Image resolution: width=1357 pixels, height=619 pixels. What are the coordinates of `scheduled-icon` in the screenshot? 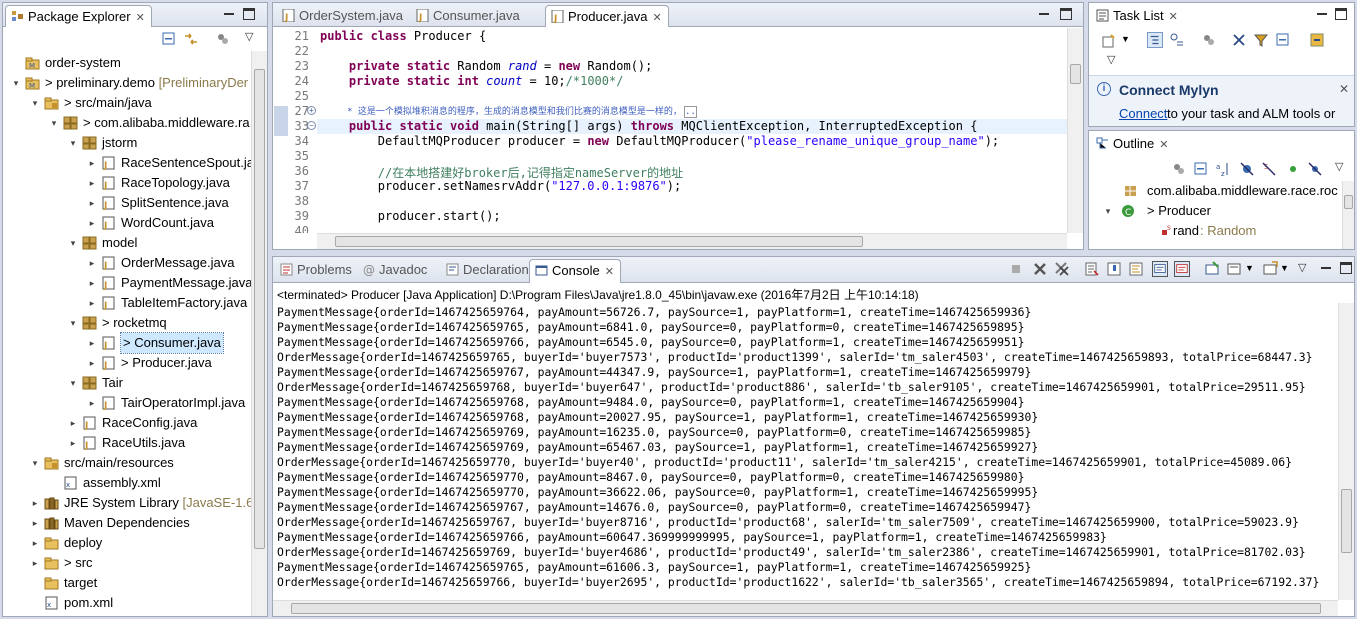 It's located at (1177, 40).